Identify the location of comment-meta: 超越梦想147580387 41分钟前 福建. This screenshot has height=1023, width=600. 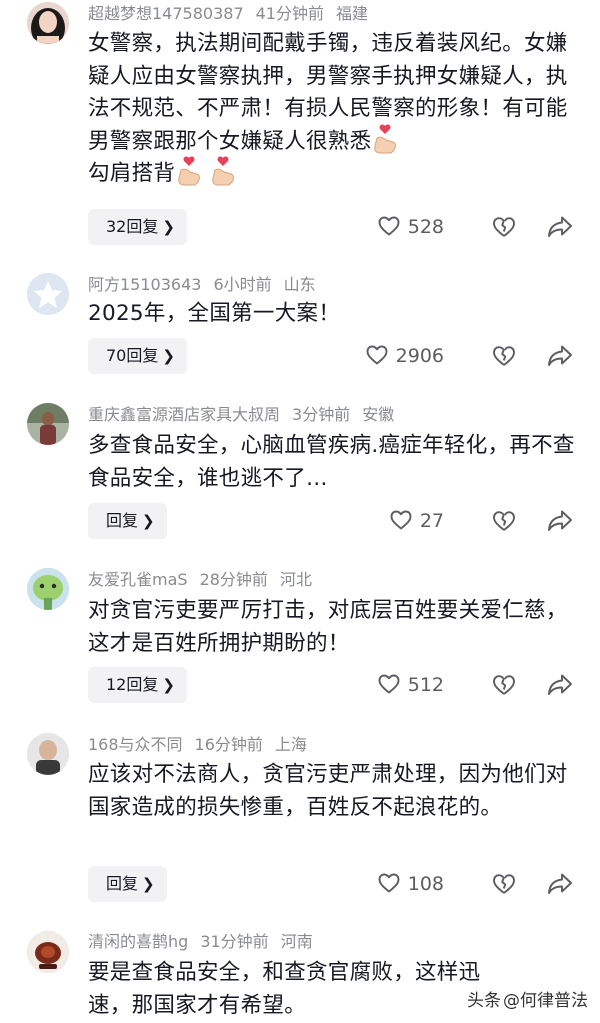
(234, 14).